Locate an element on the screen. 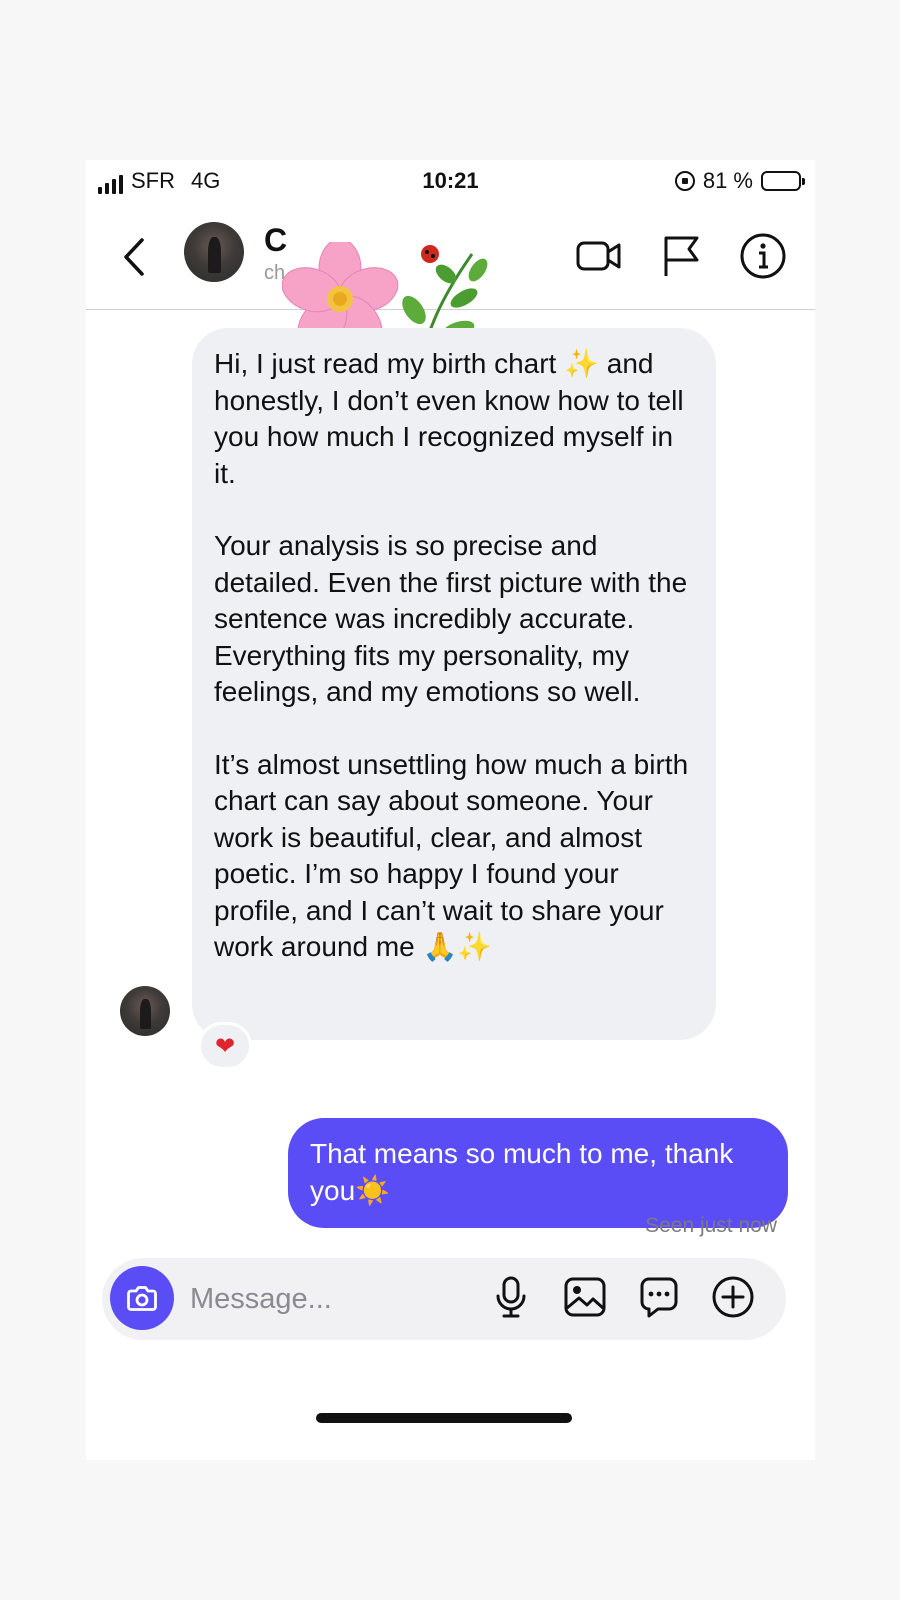 This screenshot has width=900, height=1600. battery-percent: 81 % is located at coordinates (727, 180).